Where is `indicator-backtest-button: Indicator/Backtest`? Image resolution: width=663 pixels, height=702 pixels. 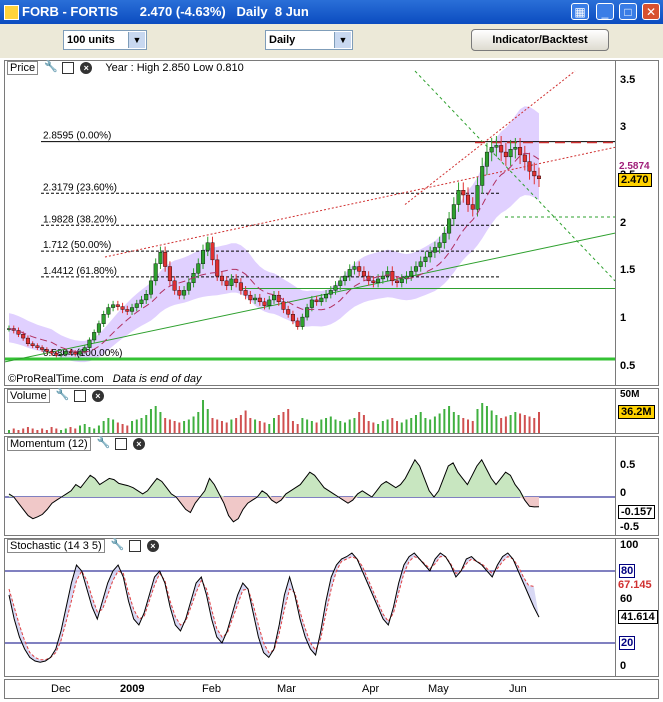
indicator-backtest-button: Indicator/Backtest is located at coordinates (540, 40).